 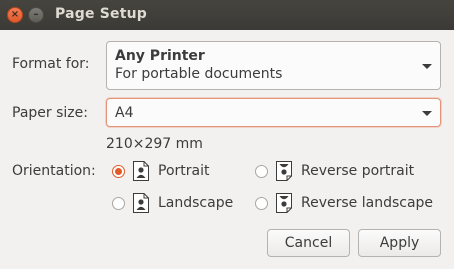 I want to click on landscape-label: Landscape, so click(x=195, y=203).